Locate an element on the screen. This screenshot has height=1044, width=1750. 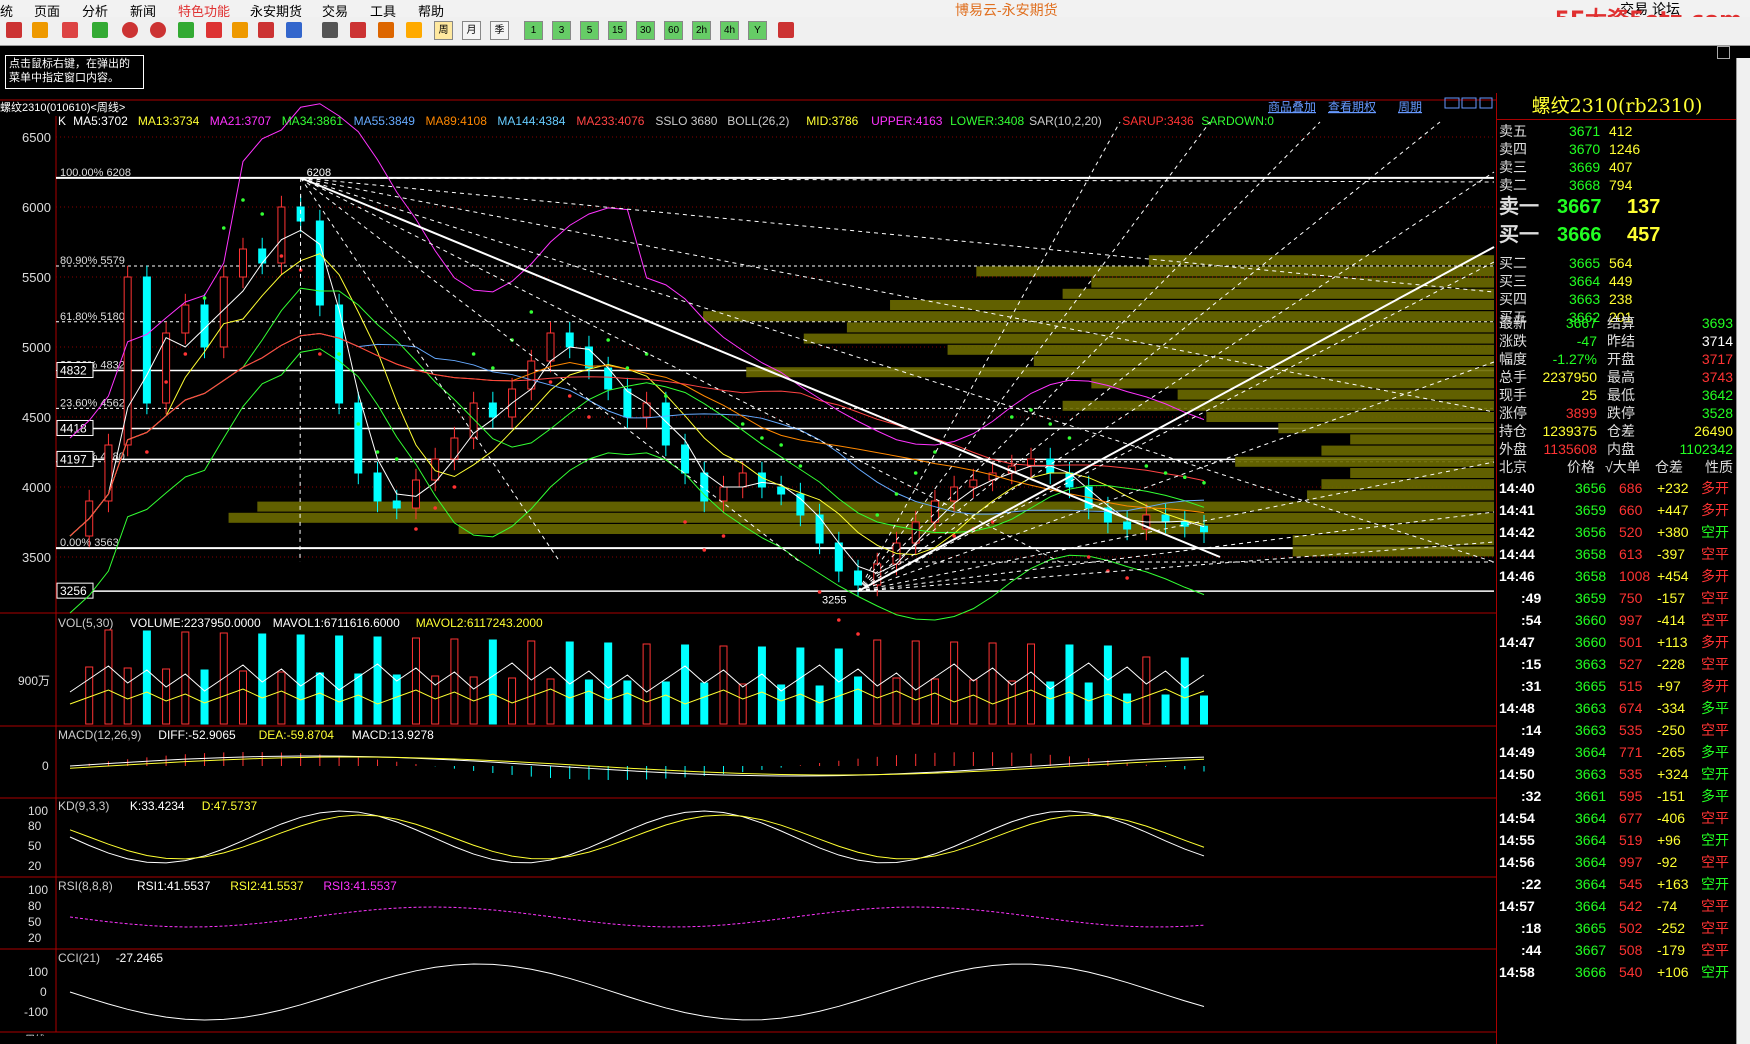
legend-item: MA21:3707 is located at coordinates (241, 121).